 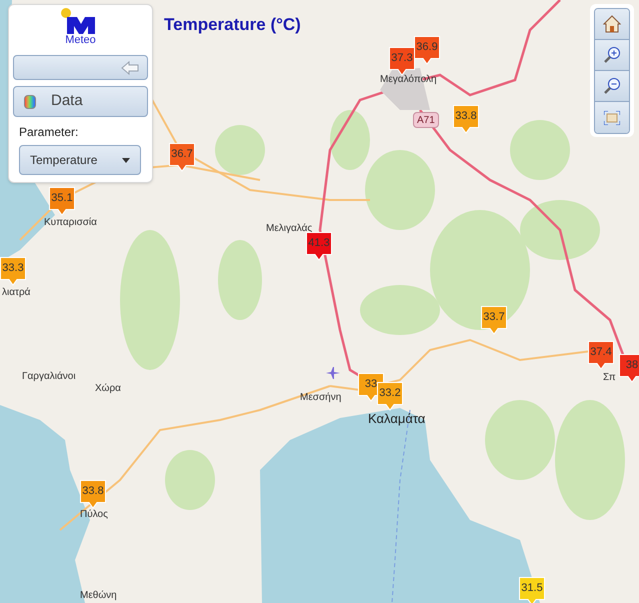 I want to click on place-label: Μεγαλόπολη, so click(x=408, y=80).